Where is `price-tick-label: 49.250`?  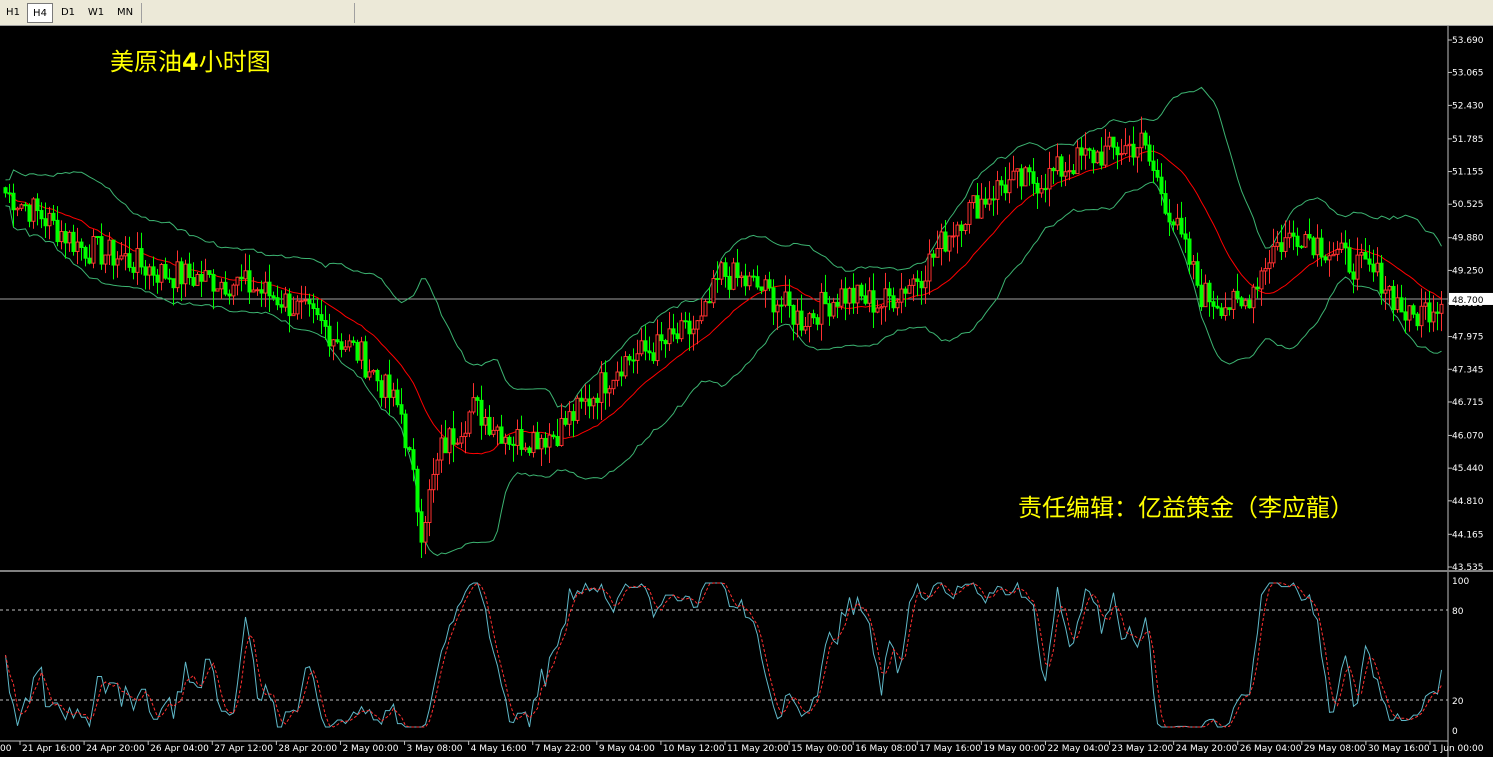
price-tick-label: 49.250 is located at coordinates (1468, 271).